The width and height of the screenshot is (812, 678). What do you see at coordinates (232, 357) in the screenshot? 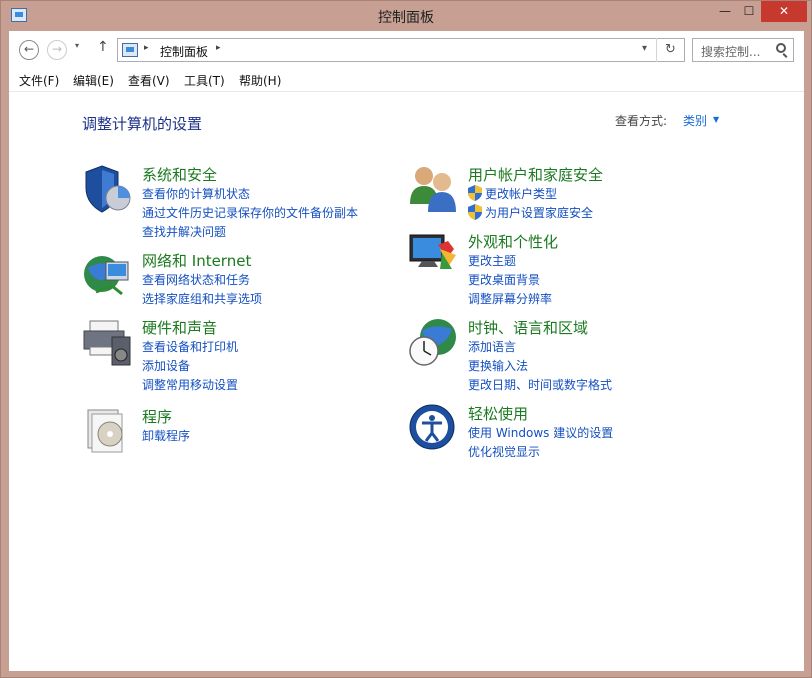
I see `category-hardware-sound: 硬件和声音 查看设备和打印机 添加设备 调整常用移动设置` at bounding box center [232, 357].